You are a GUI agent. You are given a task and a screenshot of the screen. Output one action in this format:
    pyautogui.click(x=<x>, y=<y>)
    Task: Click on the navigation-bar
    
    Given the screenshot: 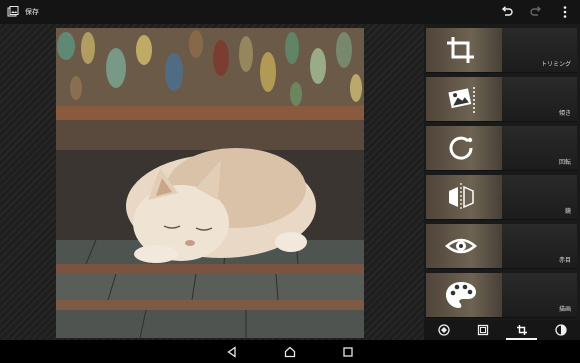 What is the action you would take?
    pyautogui.click(x=290, y=351)
    